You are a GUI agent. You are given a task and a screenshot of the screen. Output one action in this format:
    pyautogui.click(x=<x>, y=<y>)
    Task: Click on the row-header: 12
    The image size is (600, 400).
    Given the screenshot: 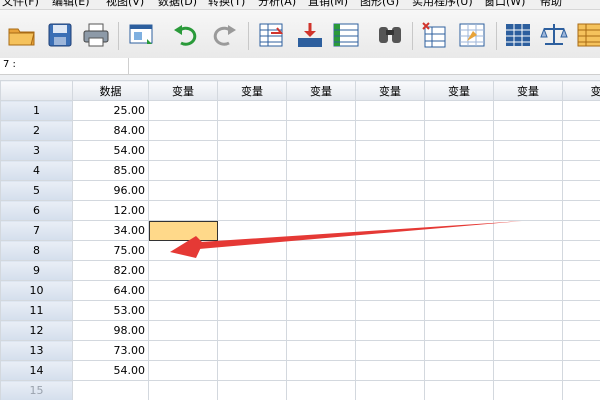 What is the action you would take?
    pyautogui.click(x=36, y=330)
    